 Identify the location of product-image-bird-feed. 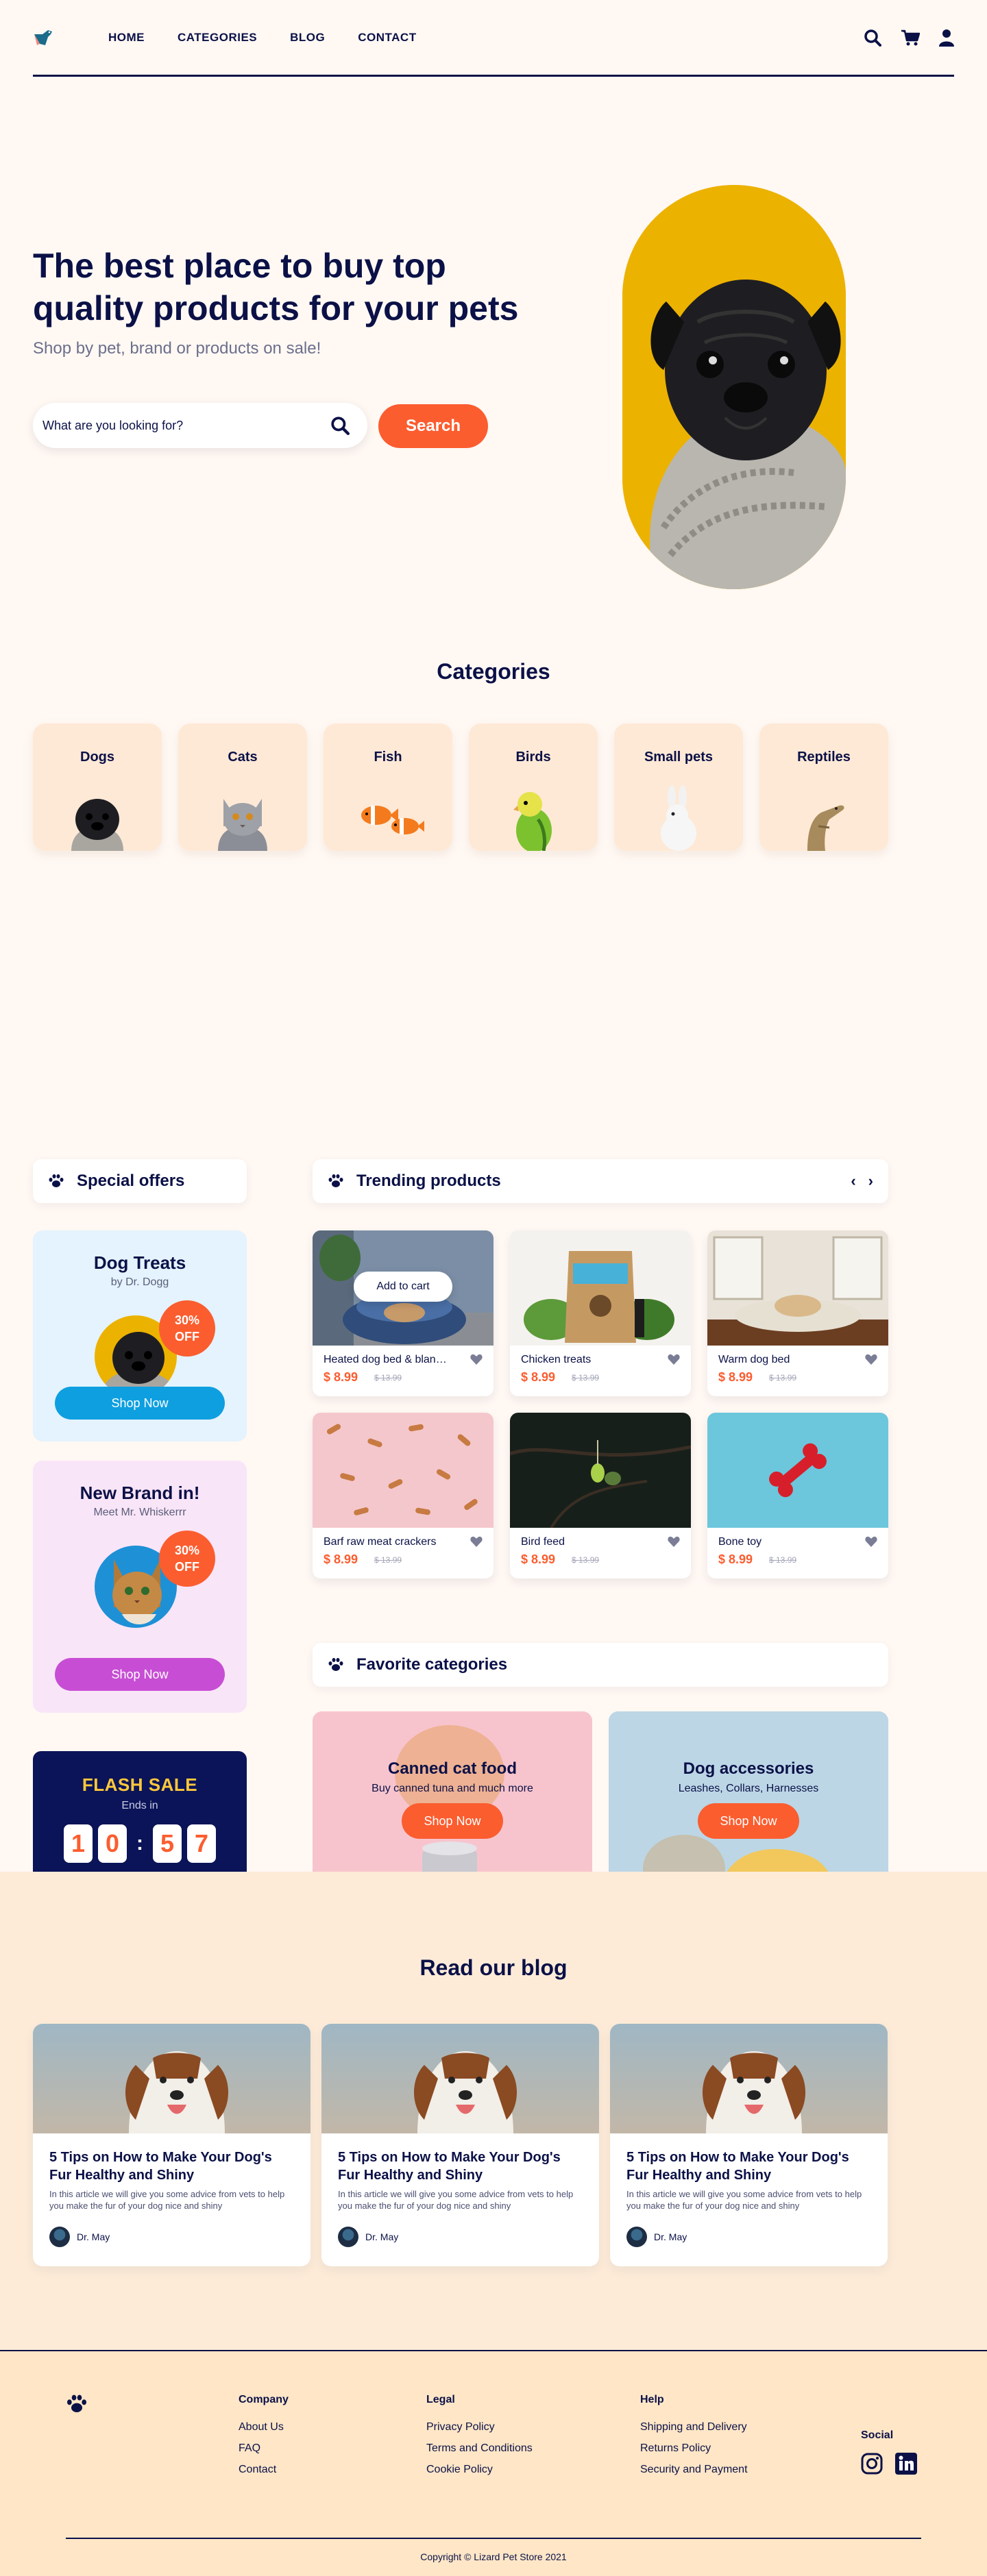
(600, 1470).